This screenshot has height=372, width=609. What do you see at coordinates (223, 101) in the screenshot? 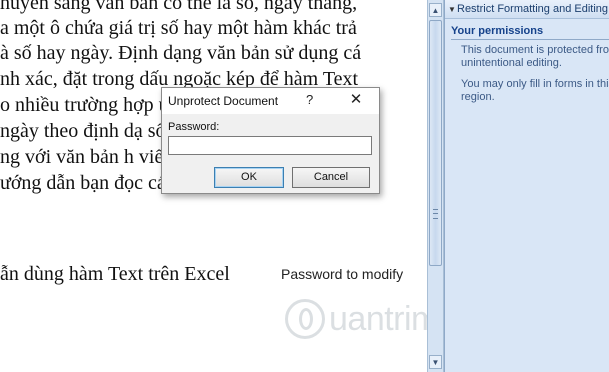
I see `dialog-title: Unprotect Document` at bounding box center [223, 101].